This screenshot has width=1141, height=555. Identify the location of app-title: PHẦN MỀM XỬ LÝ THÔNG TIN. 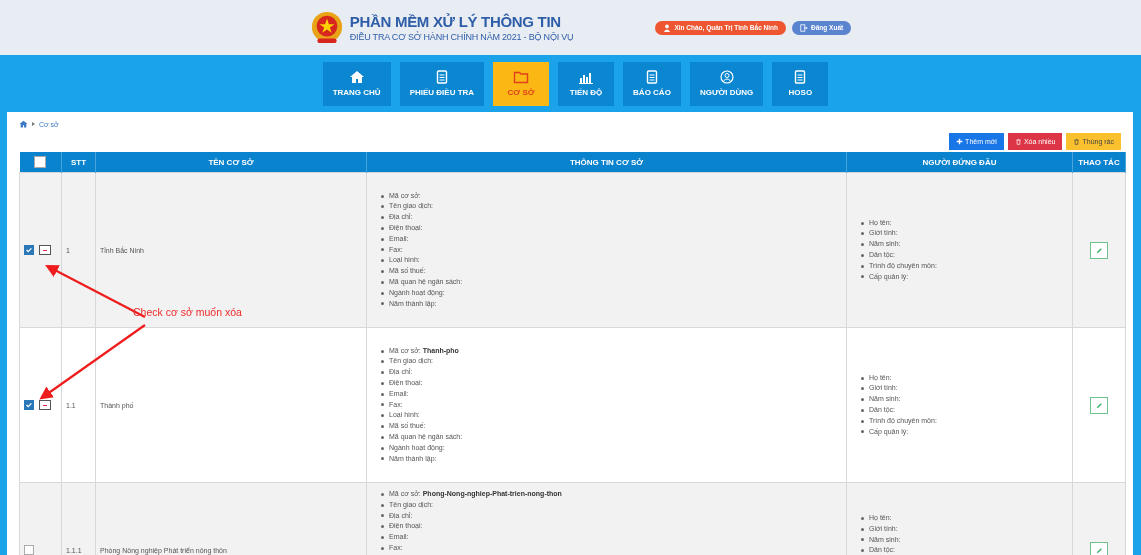
(455, 21).